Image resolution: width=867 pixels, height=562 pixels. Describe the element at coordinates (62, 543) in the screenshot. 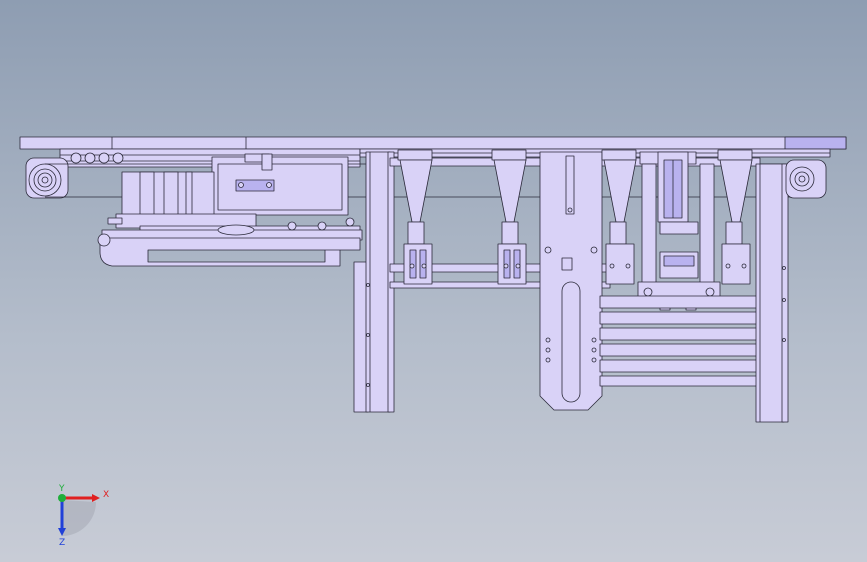

I see `z-axis-label: Z` at that location.